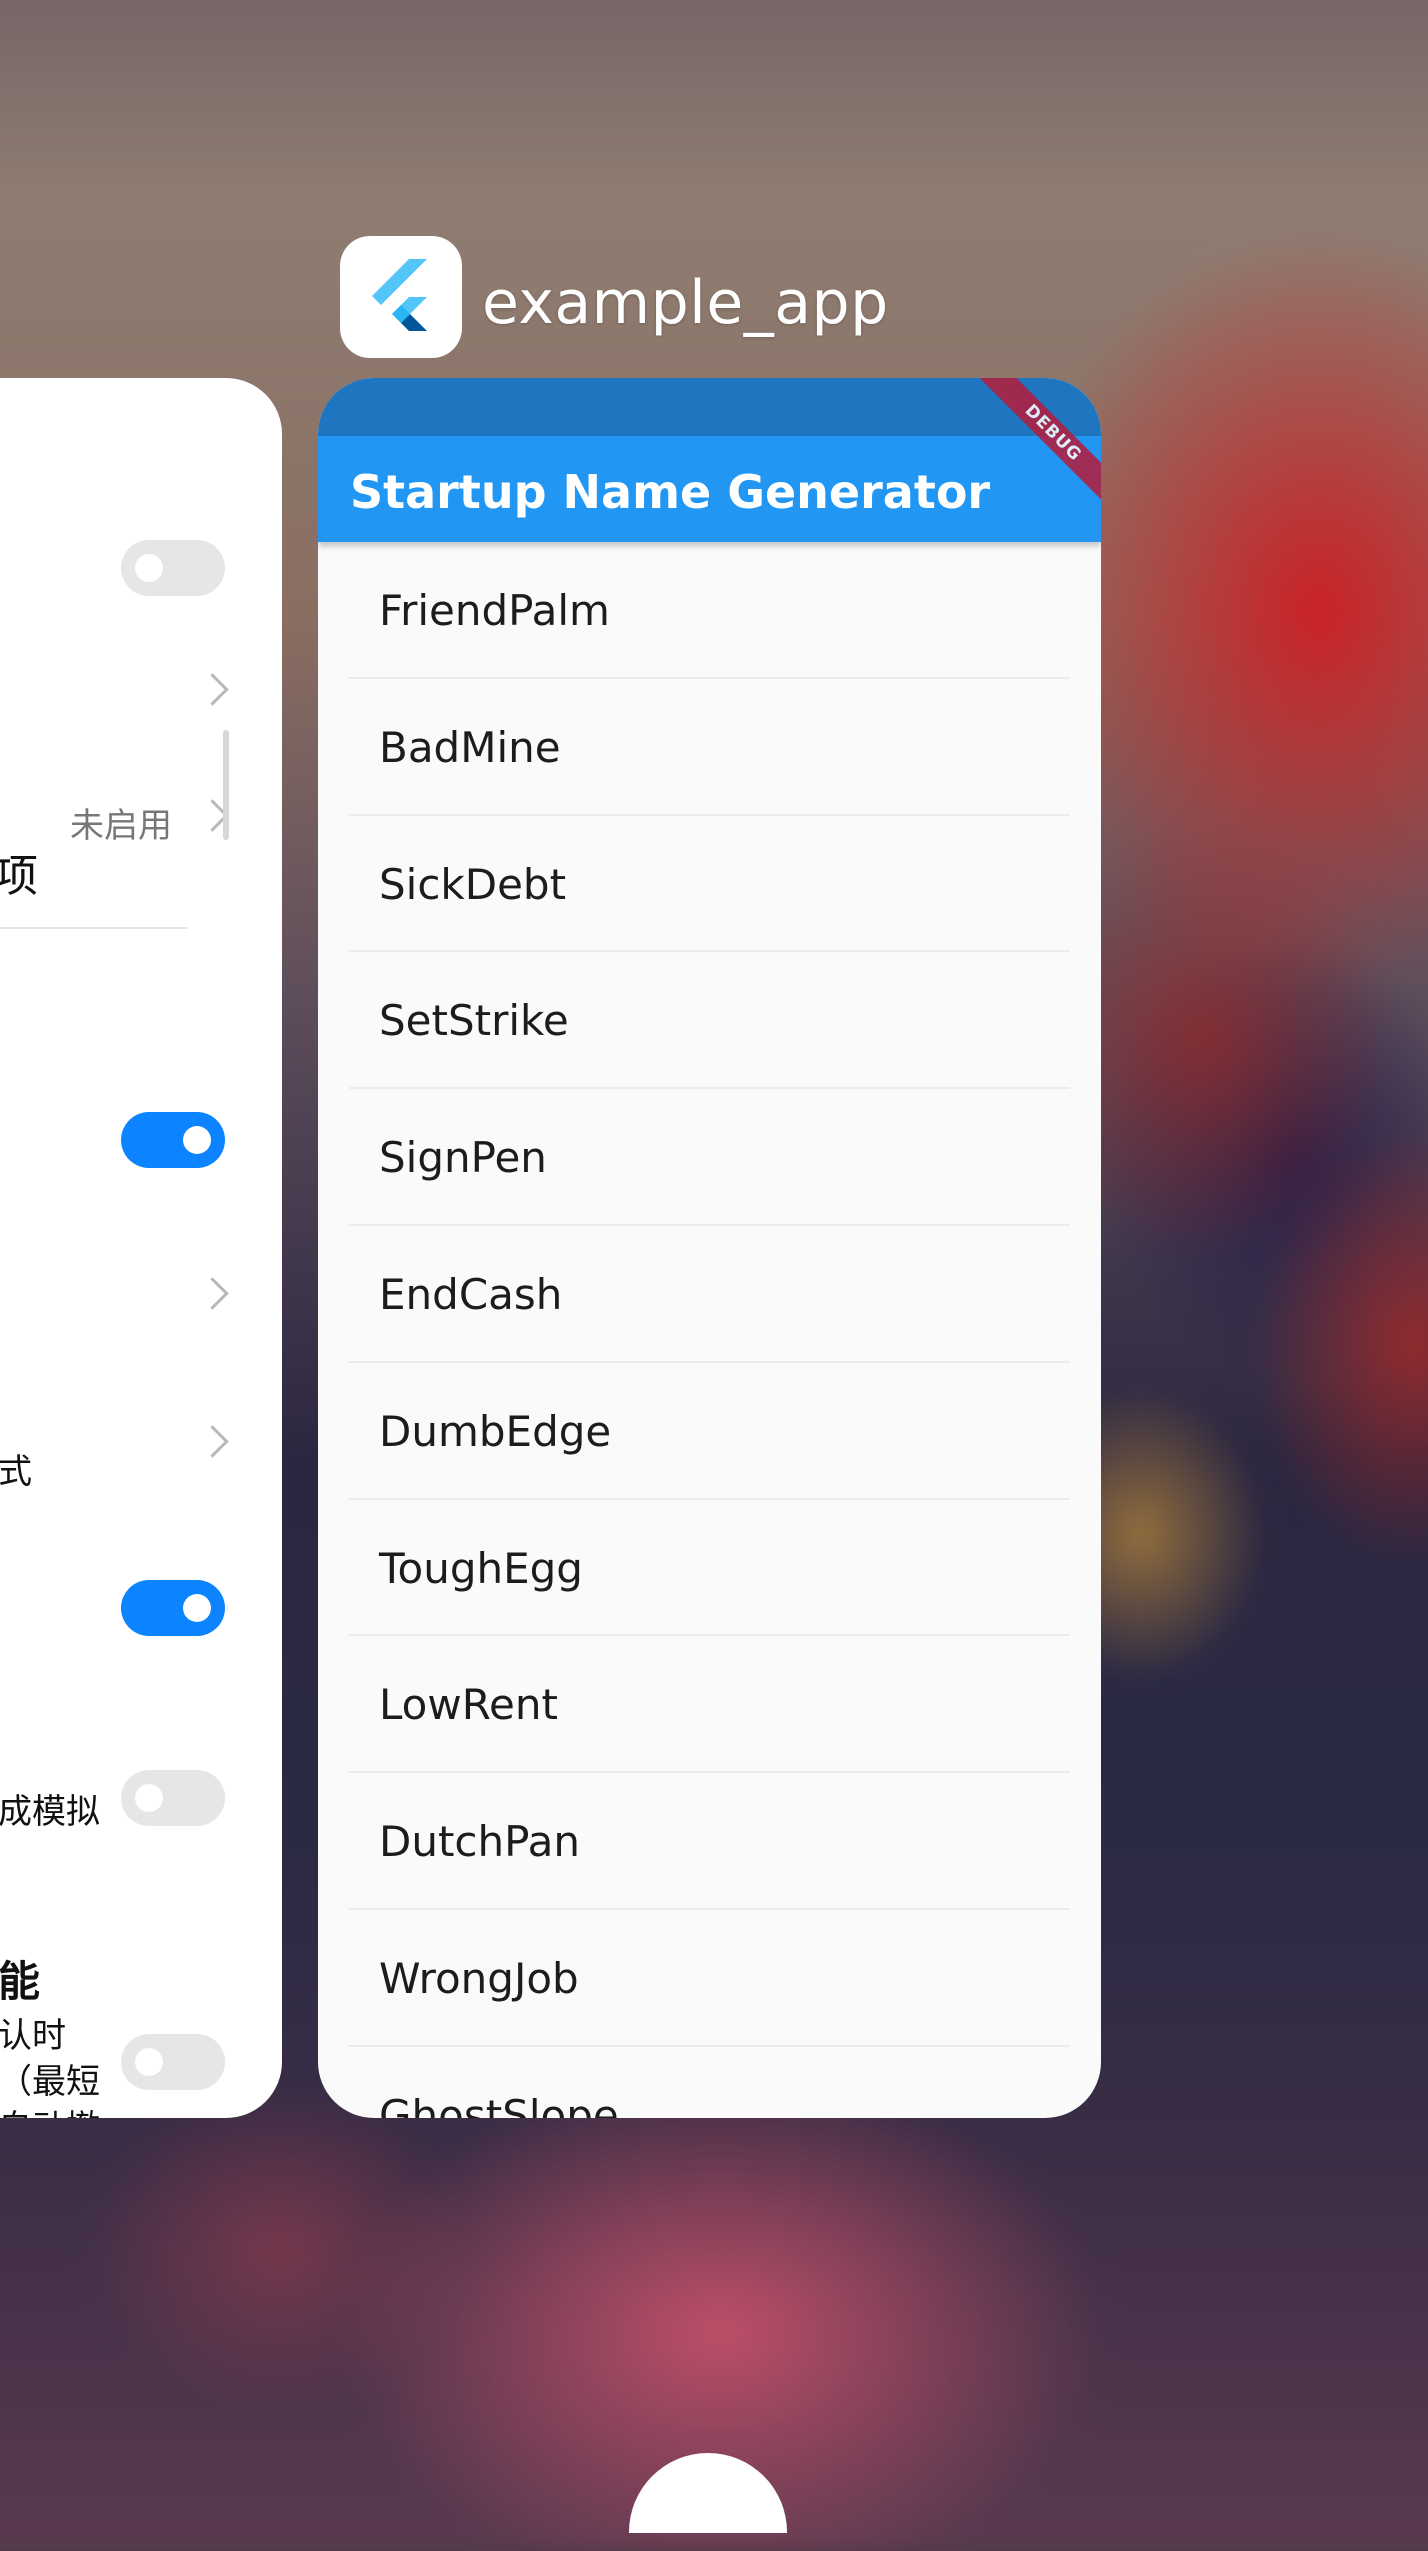 The image size is (1428, 2551). Describe the element at coordinates (685, 303) in the screenshot. I see `recent-app-name: example_app` at that location.